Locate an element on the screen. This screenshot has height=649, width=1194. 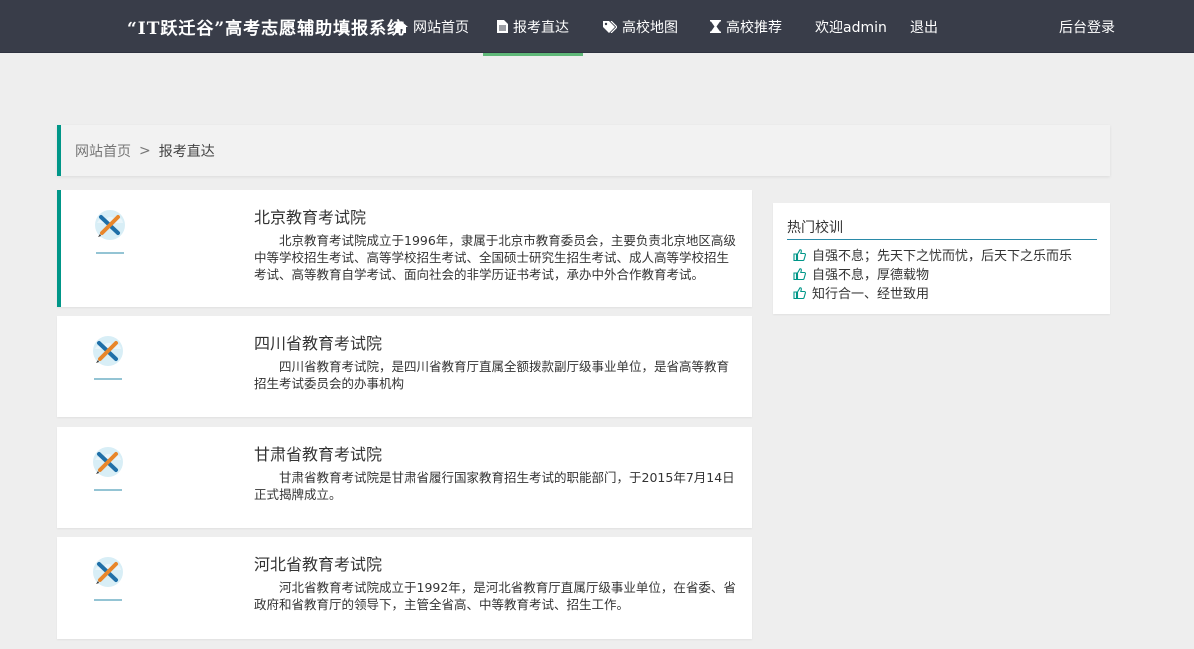
nav-home: 网站首页 is located at coordinates (431, 26).